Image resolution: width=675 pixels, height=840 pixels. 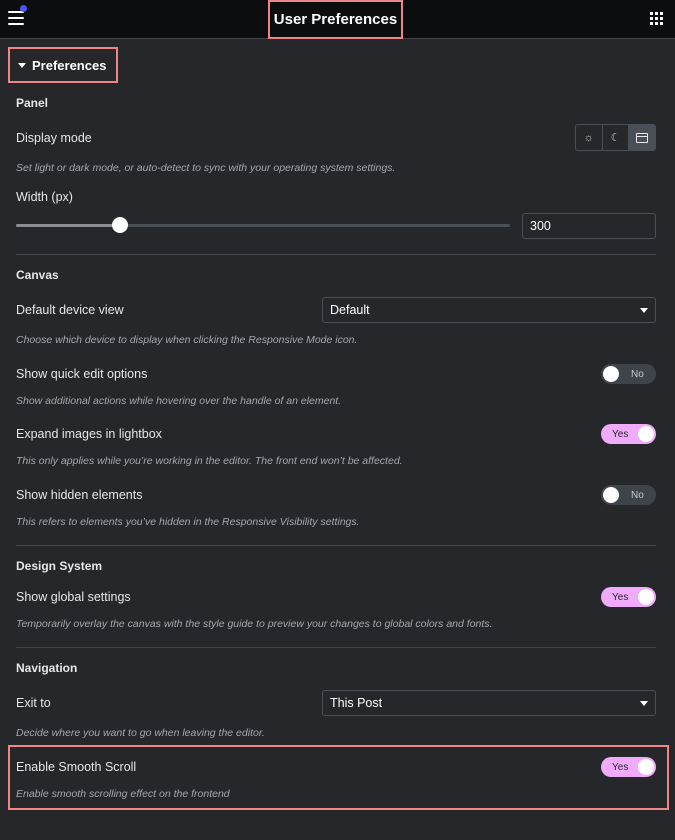 I want to click on exit-to-select: This Post, so click(x=489, y=703).